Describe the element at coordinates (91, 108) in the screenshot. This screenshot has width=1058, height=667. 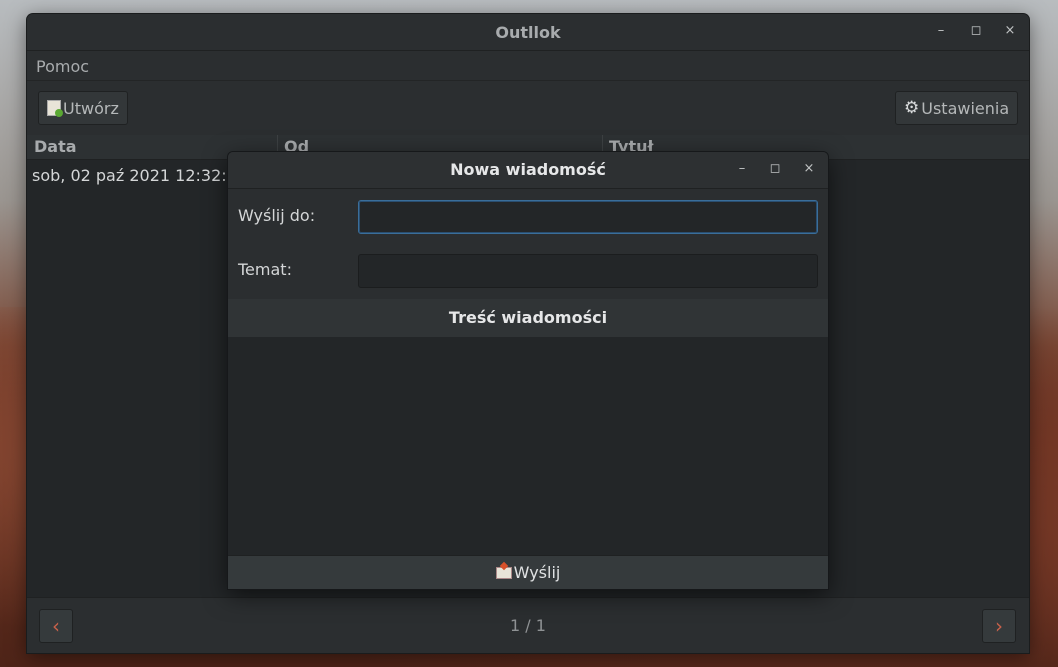
I see `create-button-label: Utwórz` at that location.